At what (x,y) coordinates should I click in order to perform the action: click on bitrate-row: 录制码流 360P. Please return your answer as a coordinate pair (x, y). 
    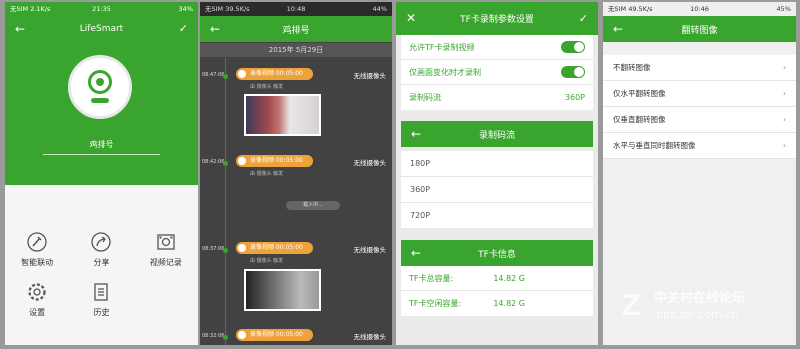
    Looking at the image, I should click on (497, 97).